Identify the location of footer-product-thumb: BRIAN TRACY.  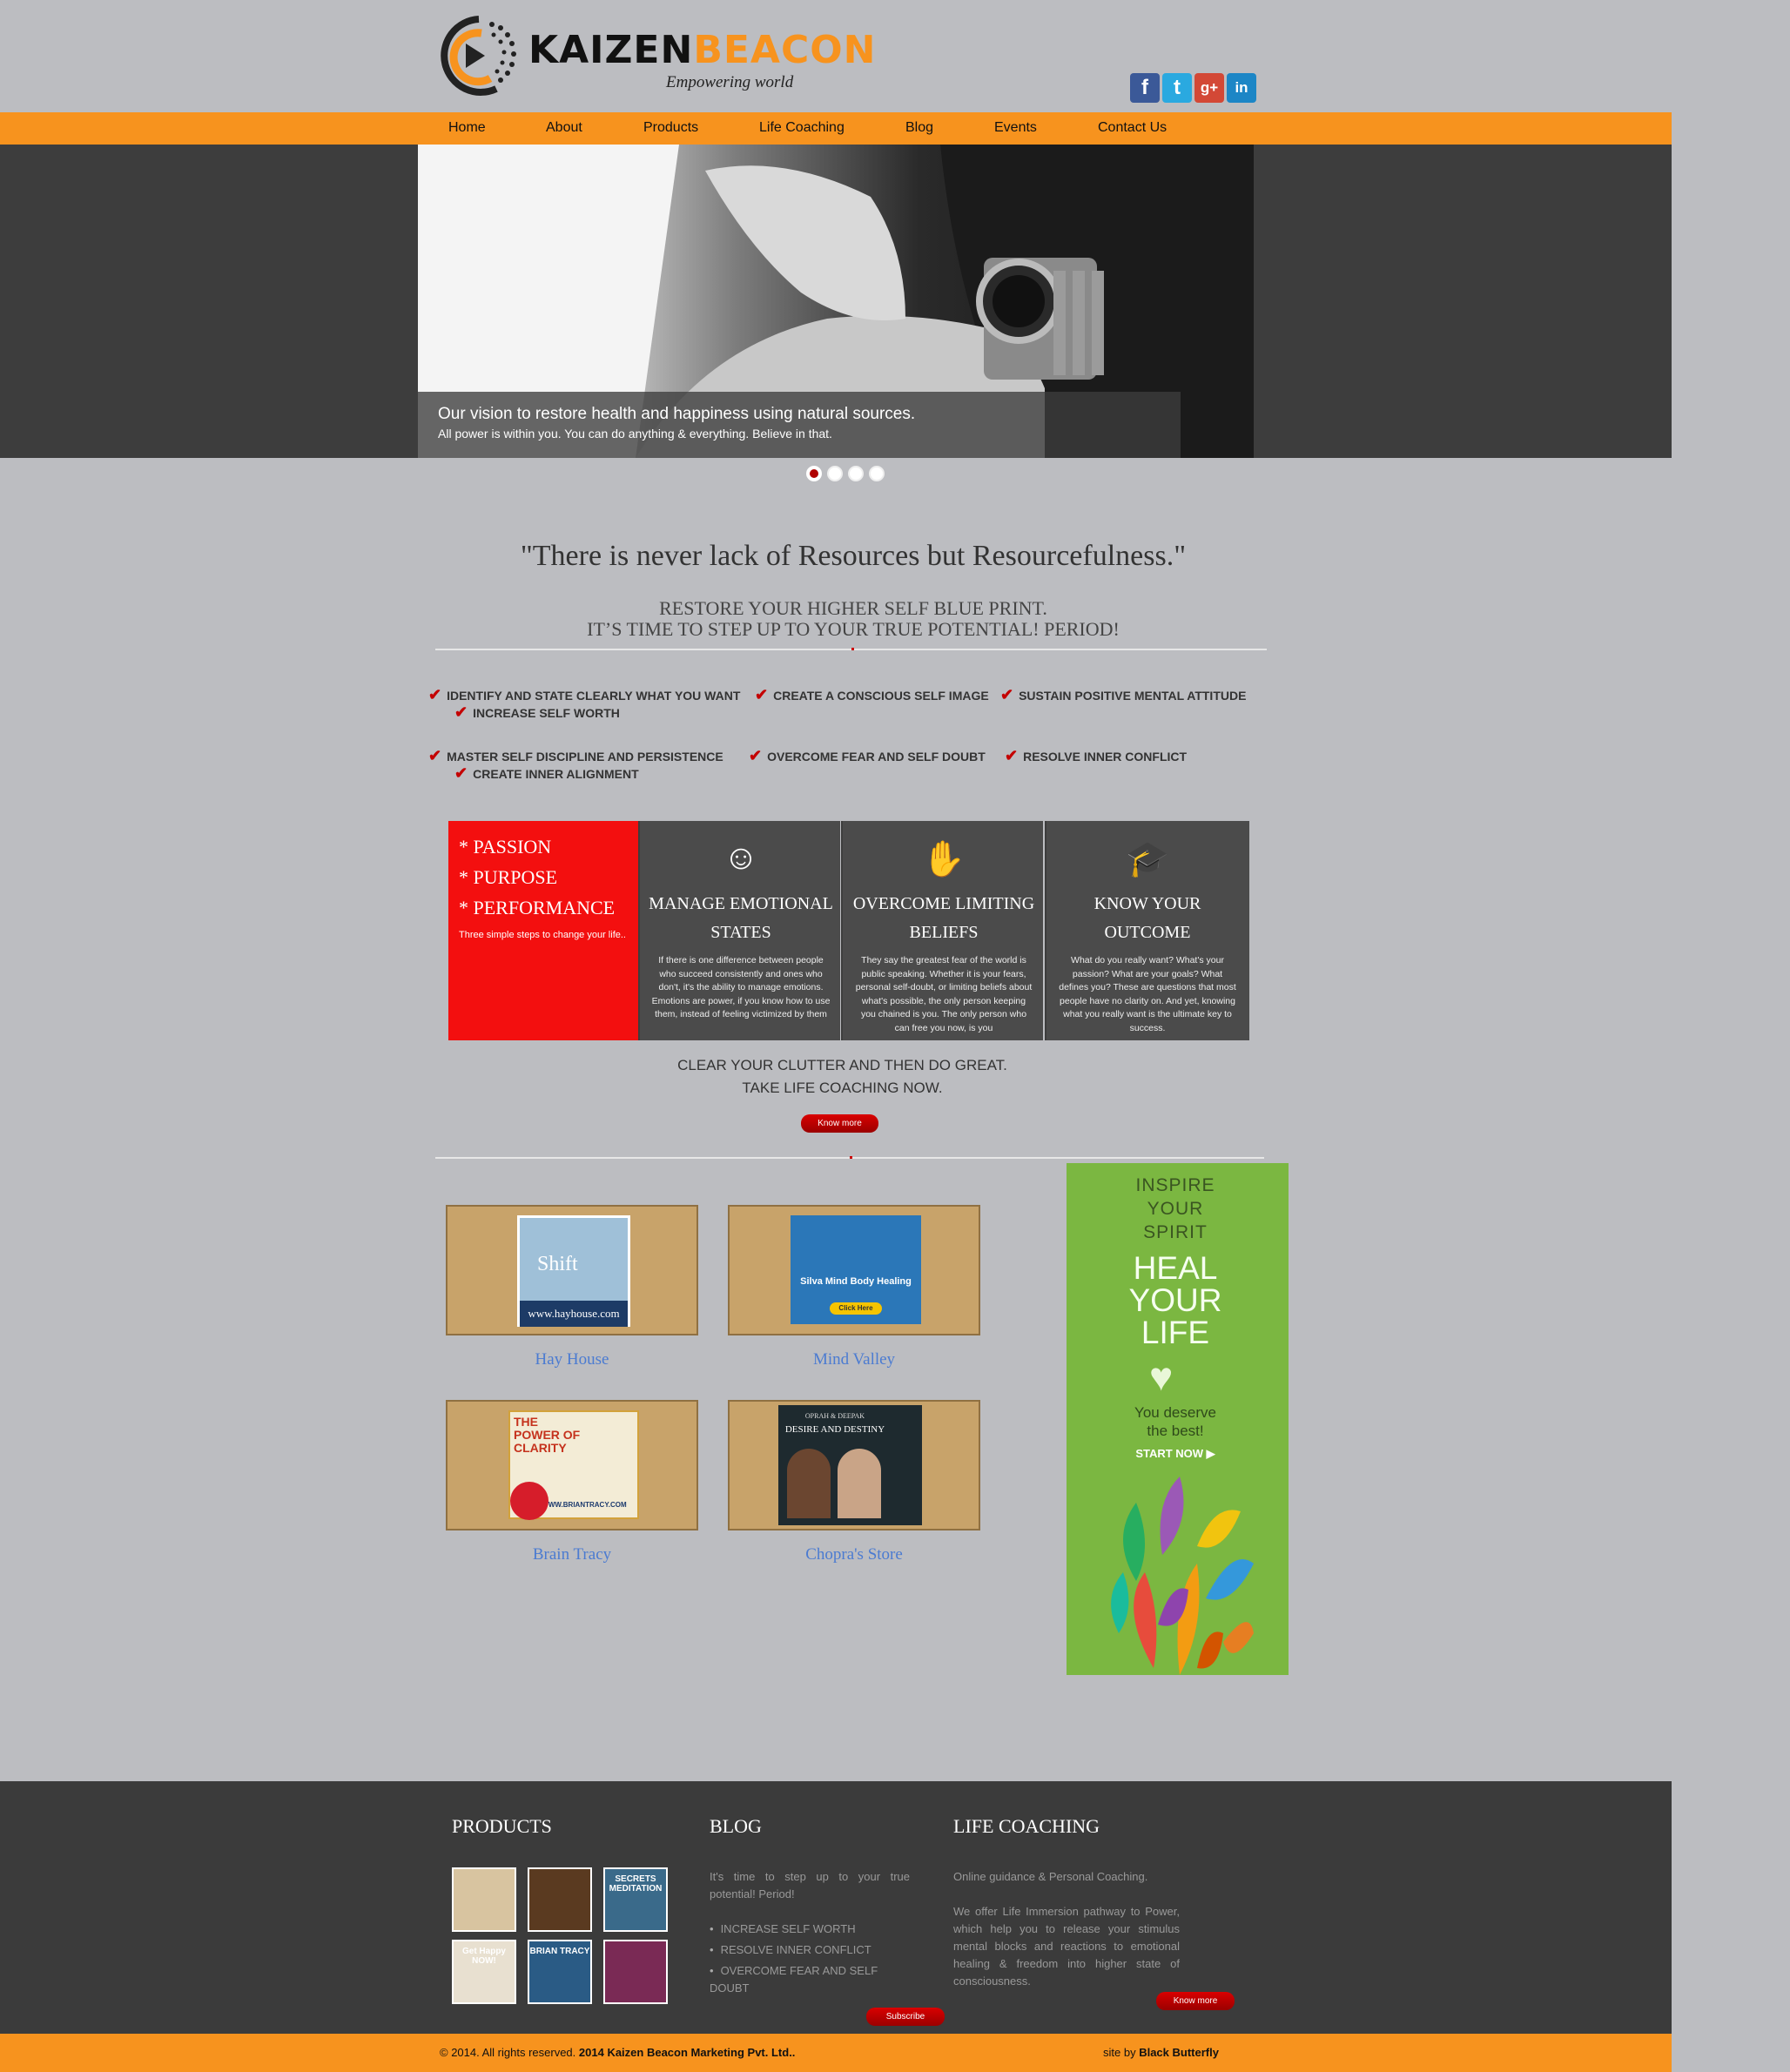
(560, 1972).